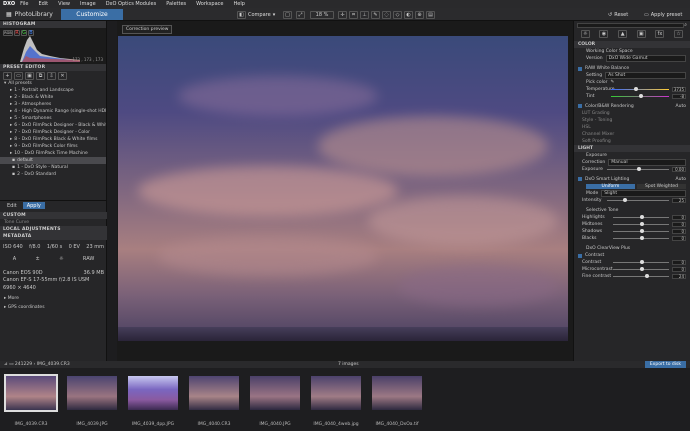 This screenshot has height=431, width=690. Describe the element at coordinates (24, 4) in the screenshot. I see `menu-file: File` at that location.